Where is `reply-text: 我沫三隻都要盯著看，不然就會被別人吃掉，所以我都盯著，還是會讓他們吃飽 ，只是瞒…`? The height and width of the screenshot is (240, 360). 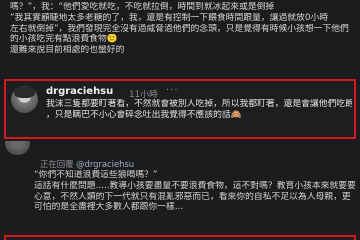
reply-text: 我沫三隻都要盯著看，不然就會被別人吃掉，所以我都盯著，還是會讓他們吃飽 ，只是瞒… is located at coordinates (199, 110).